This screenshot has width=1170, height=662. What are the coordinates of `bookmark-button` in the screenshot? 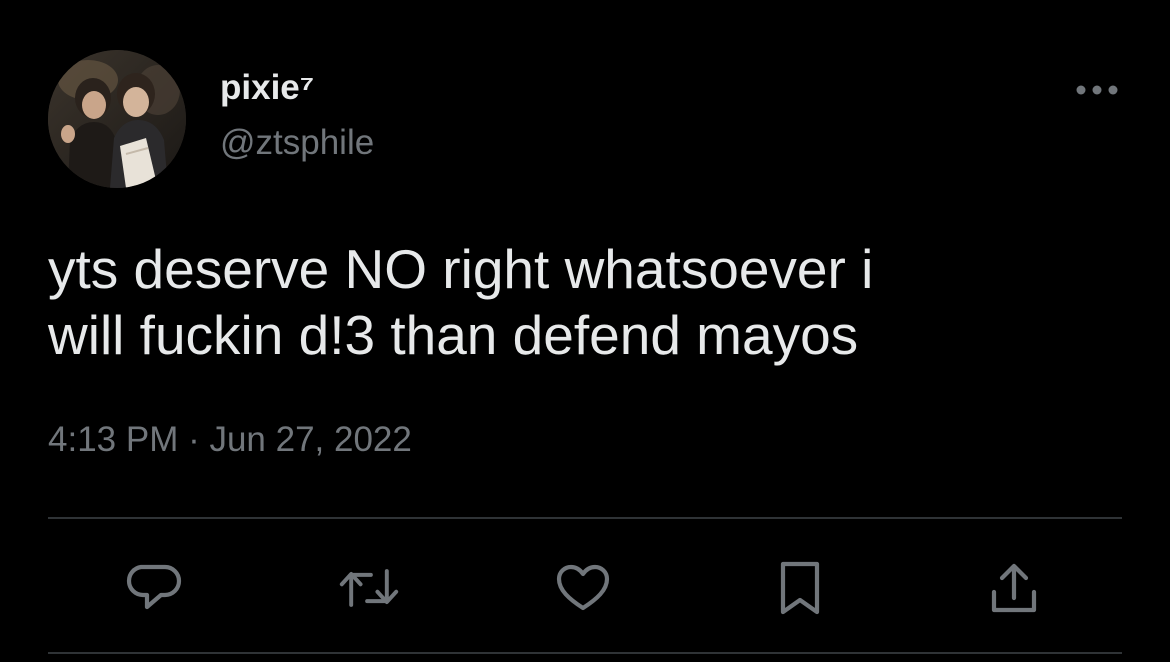 It's located at (800, 588).